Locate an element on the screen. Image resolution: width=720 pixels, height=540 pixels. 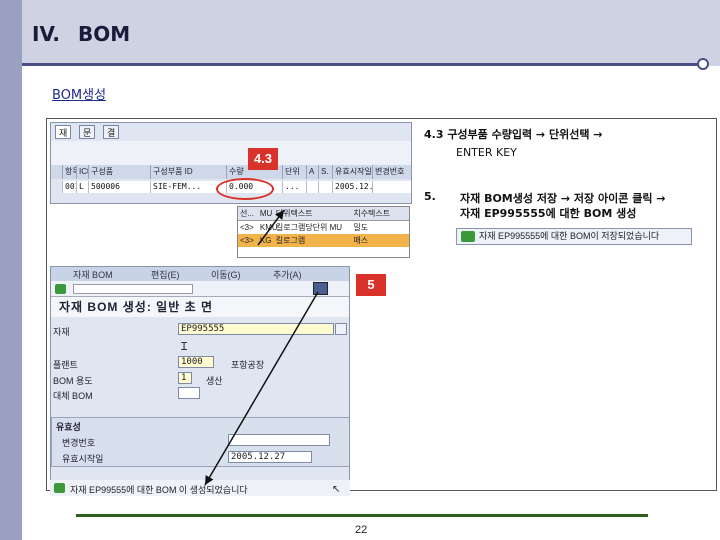
footer-rule is located at coordinates (362, 515).